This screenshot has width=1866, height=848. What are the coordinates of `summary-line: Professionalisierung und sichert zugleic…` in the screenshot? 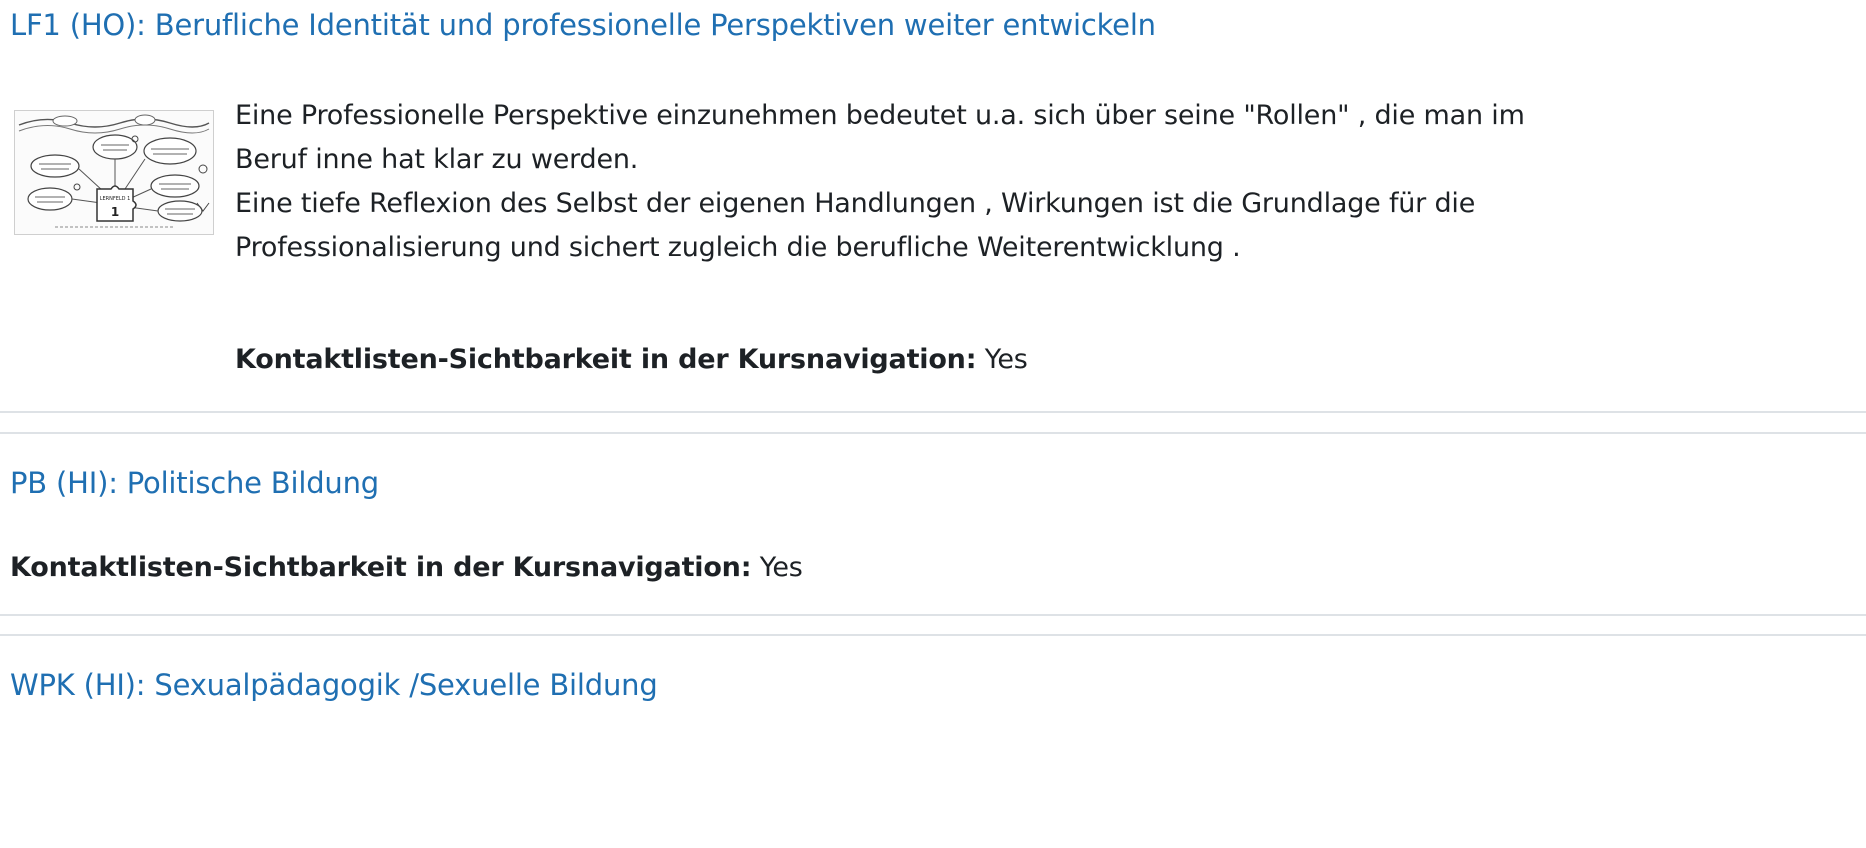 It's located at (738, 247).